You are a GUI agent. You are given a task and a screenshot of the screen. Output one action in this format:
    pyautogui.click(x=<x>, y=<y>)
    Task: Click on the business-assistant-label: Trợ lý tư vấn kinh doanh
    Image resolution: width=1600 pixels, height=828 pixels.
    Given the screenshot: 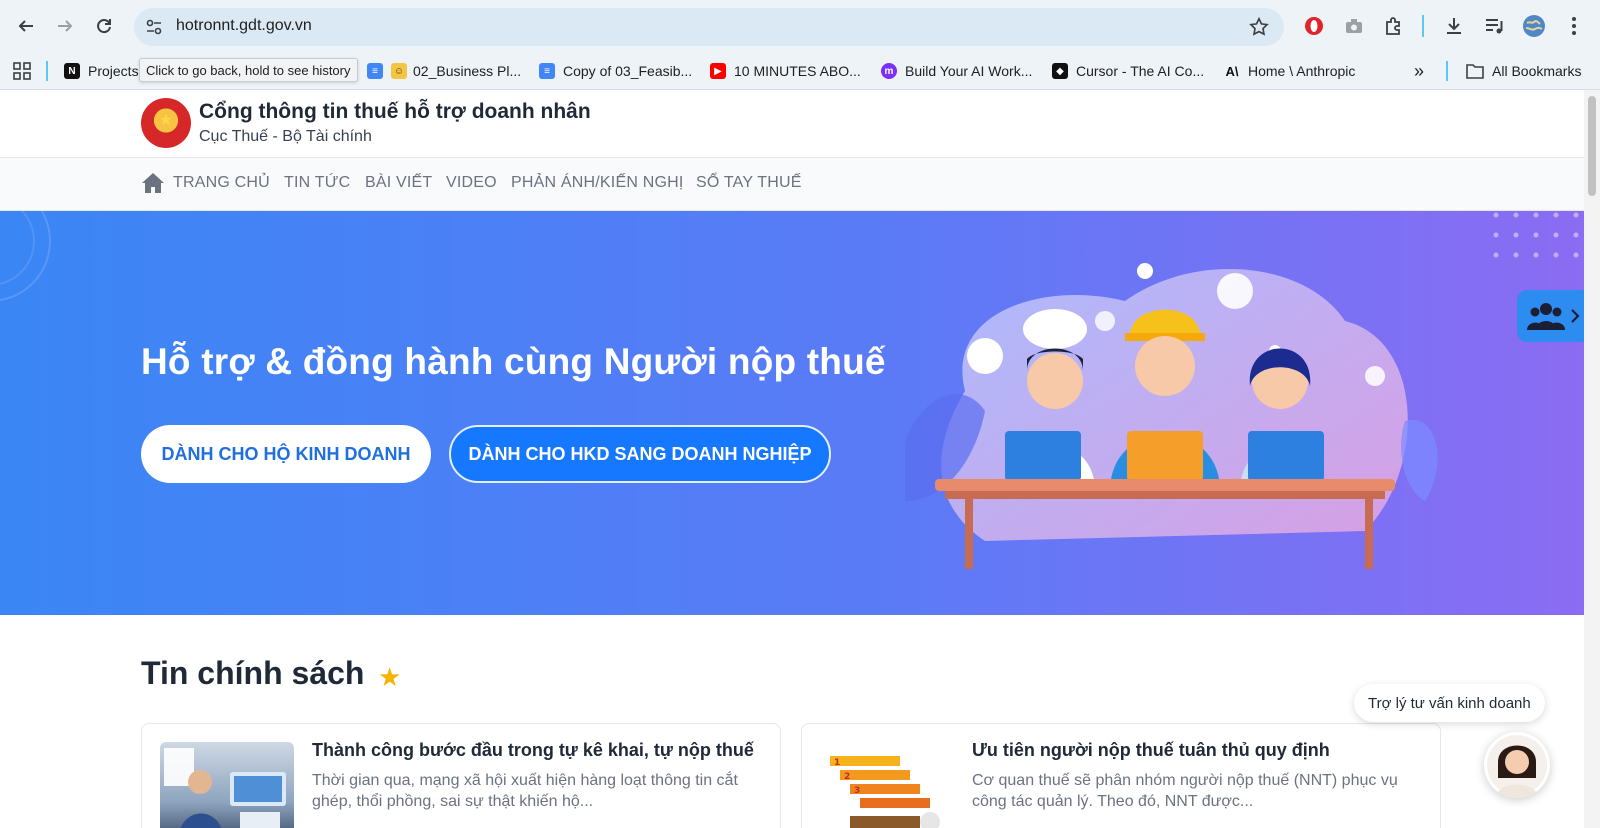 What is the action you would take?
    pyautogui.click(x=1449, y=703)
    